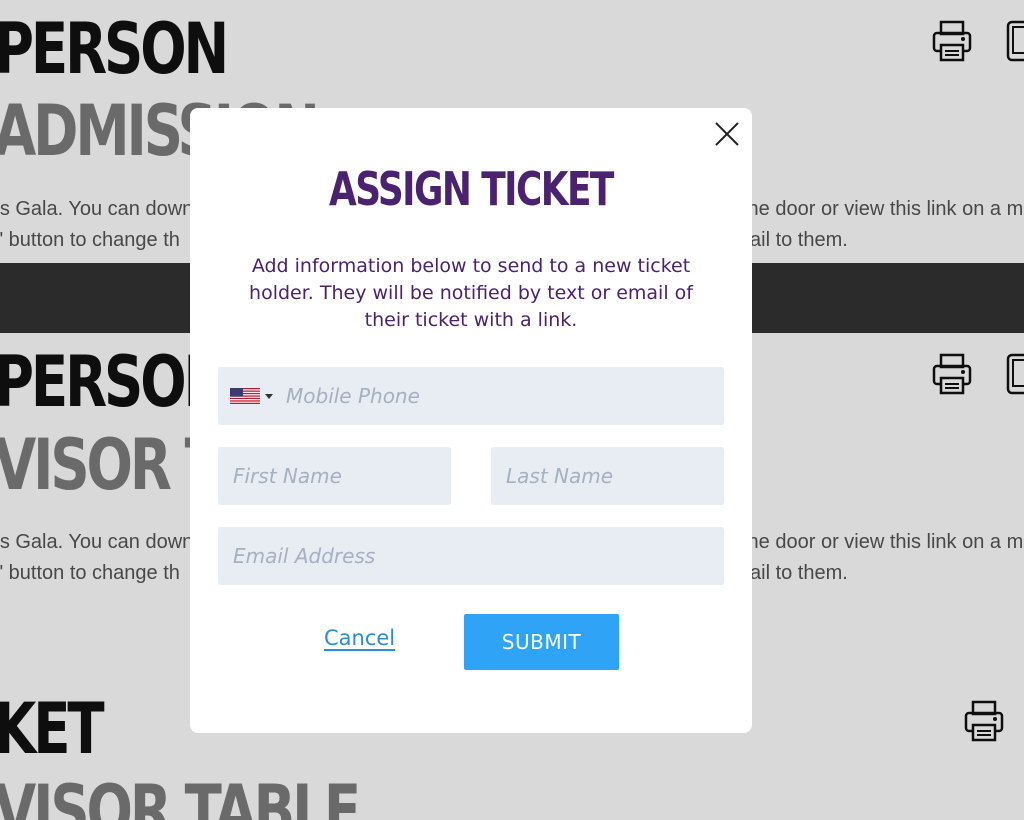 This screenshot has width=1024, height=820. I want to click on email-input, so click(473, 556).